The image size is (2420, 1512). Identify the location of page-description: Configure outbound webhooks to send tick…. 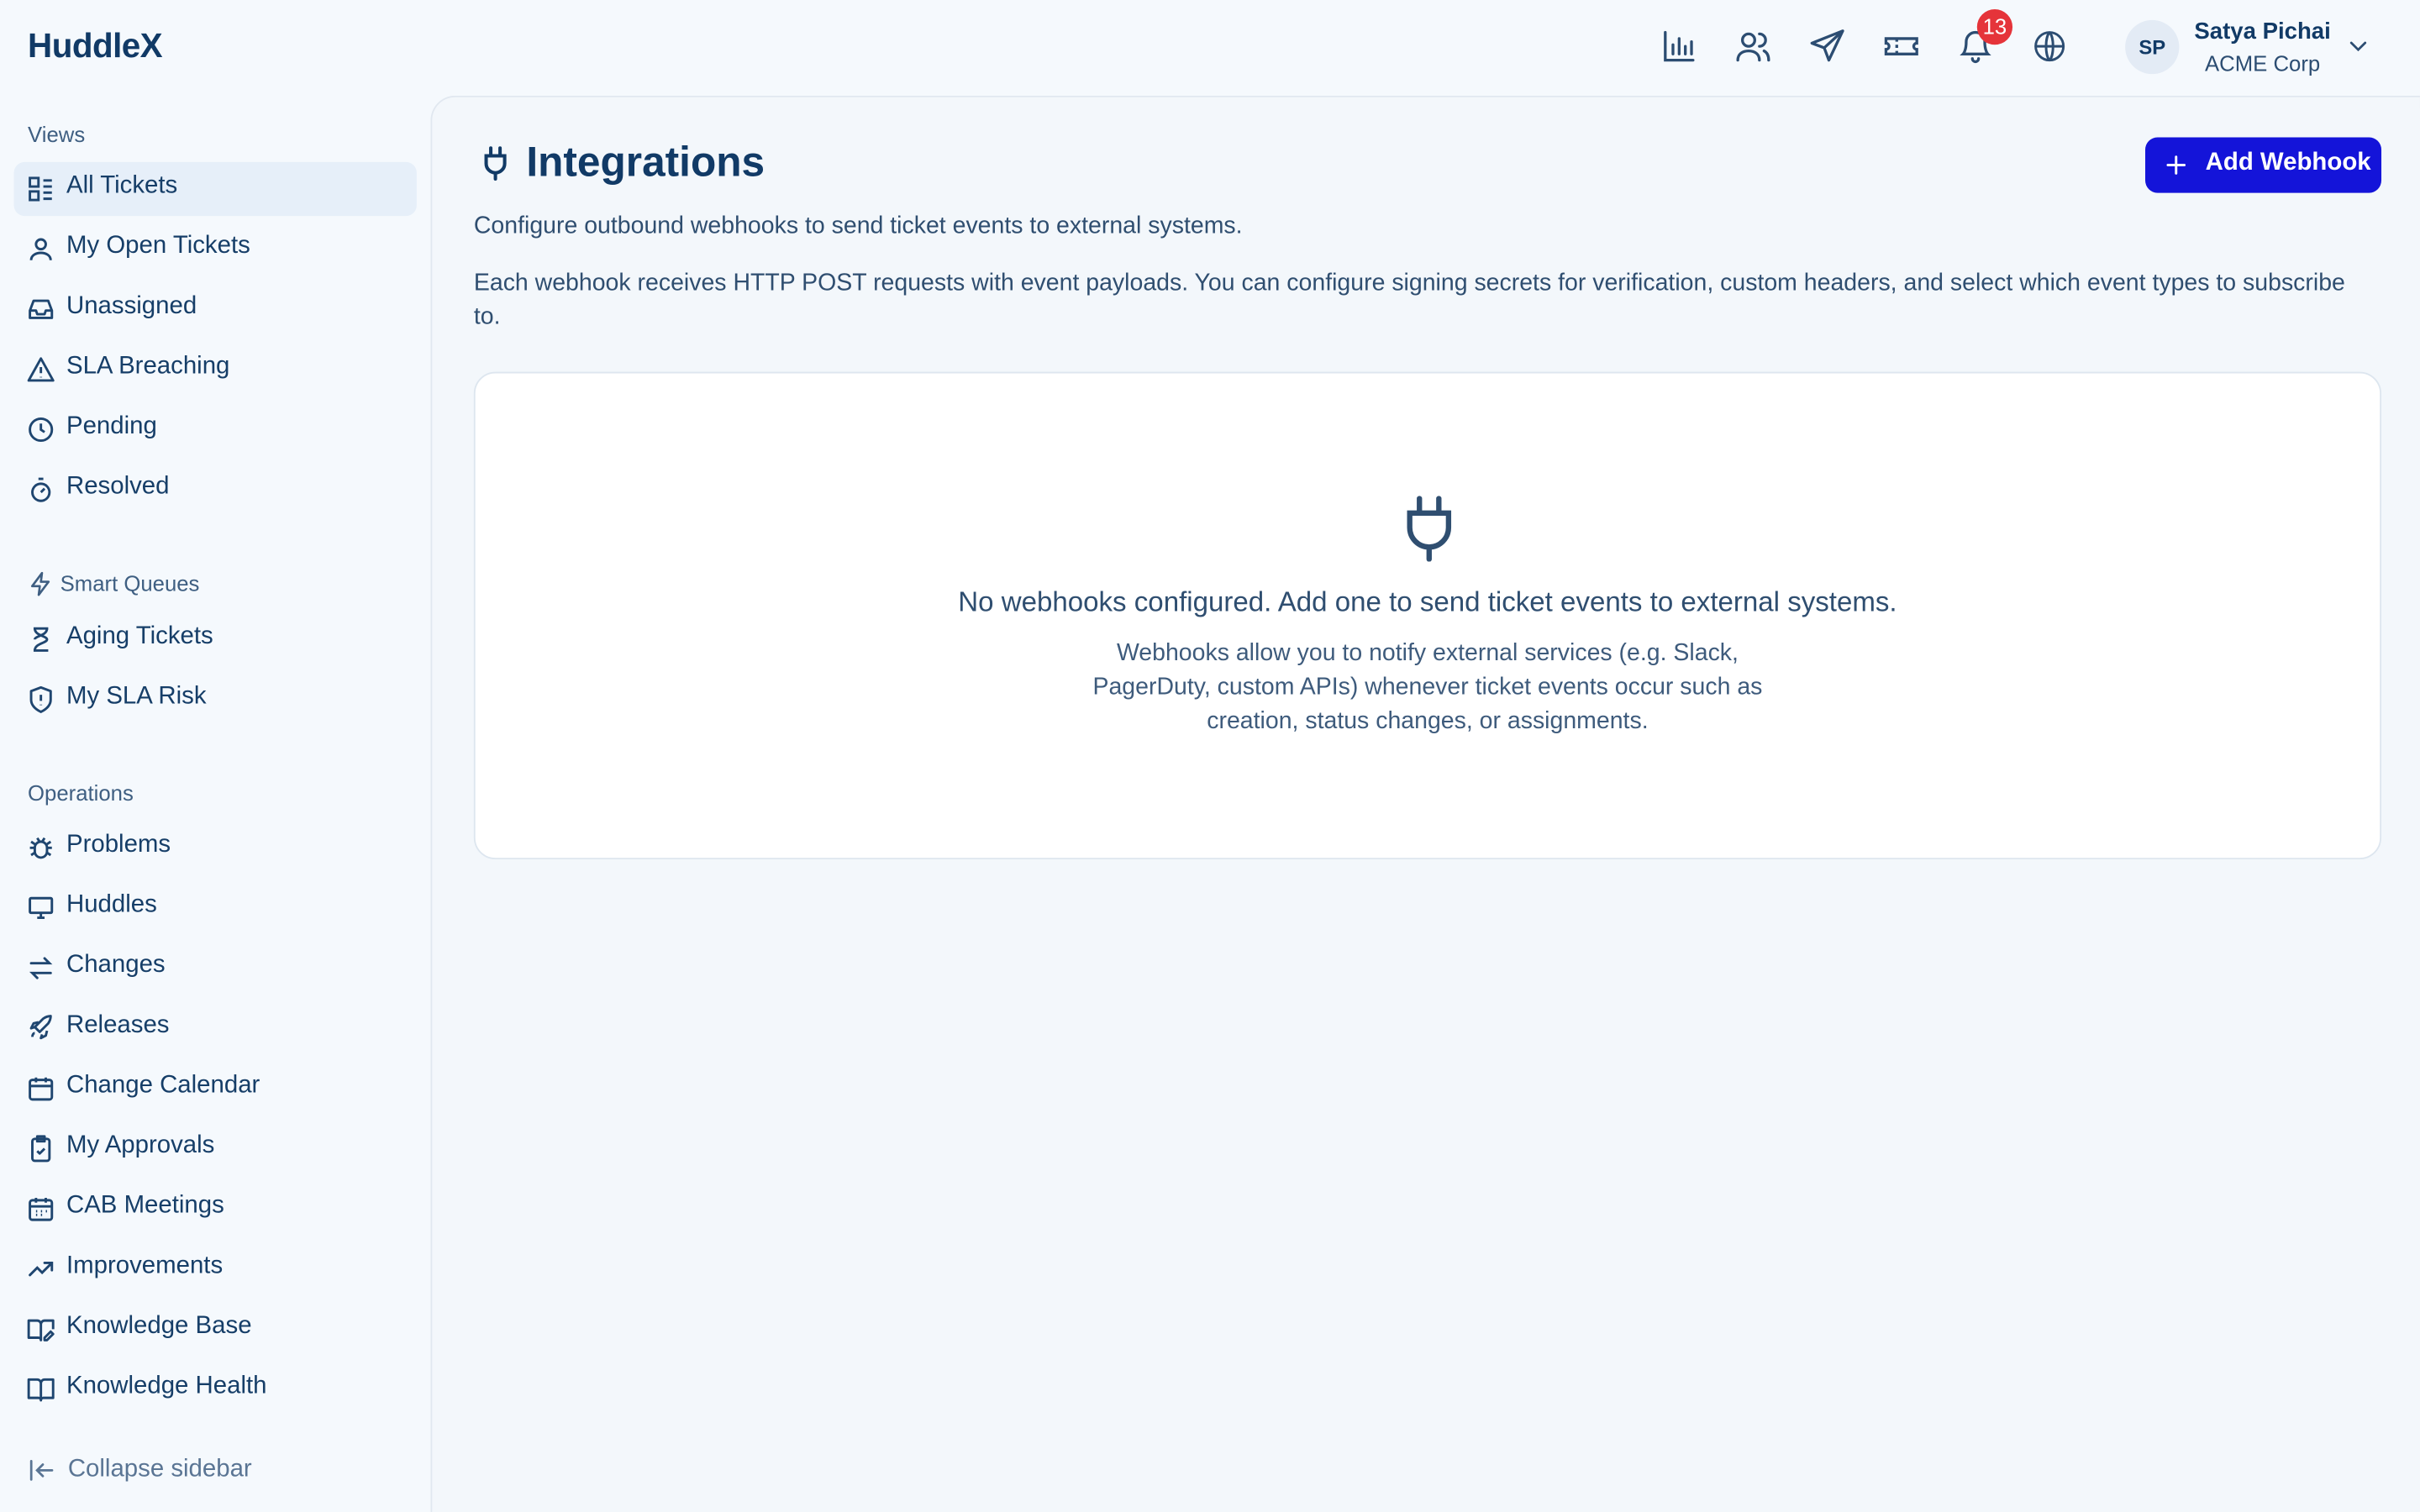
(858, 226).